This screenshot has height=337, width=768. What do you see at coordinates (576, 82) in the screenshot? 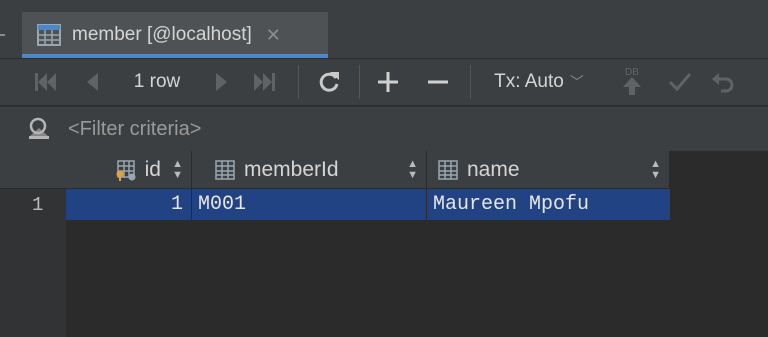
I see `chevron-down-icon: ﹀` at bounding box center [576, 82].